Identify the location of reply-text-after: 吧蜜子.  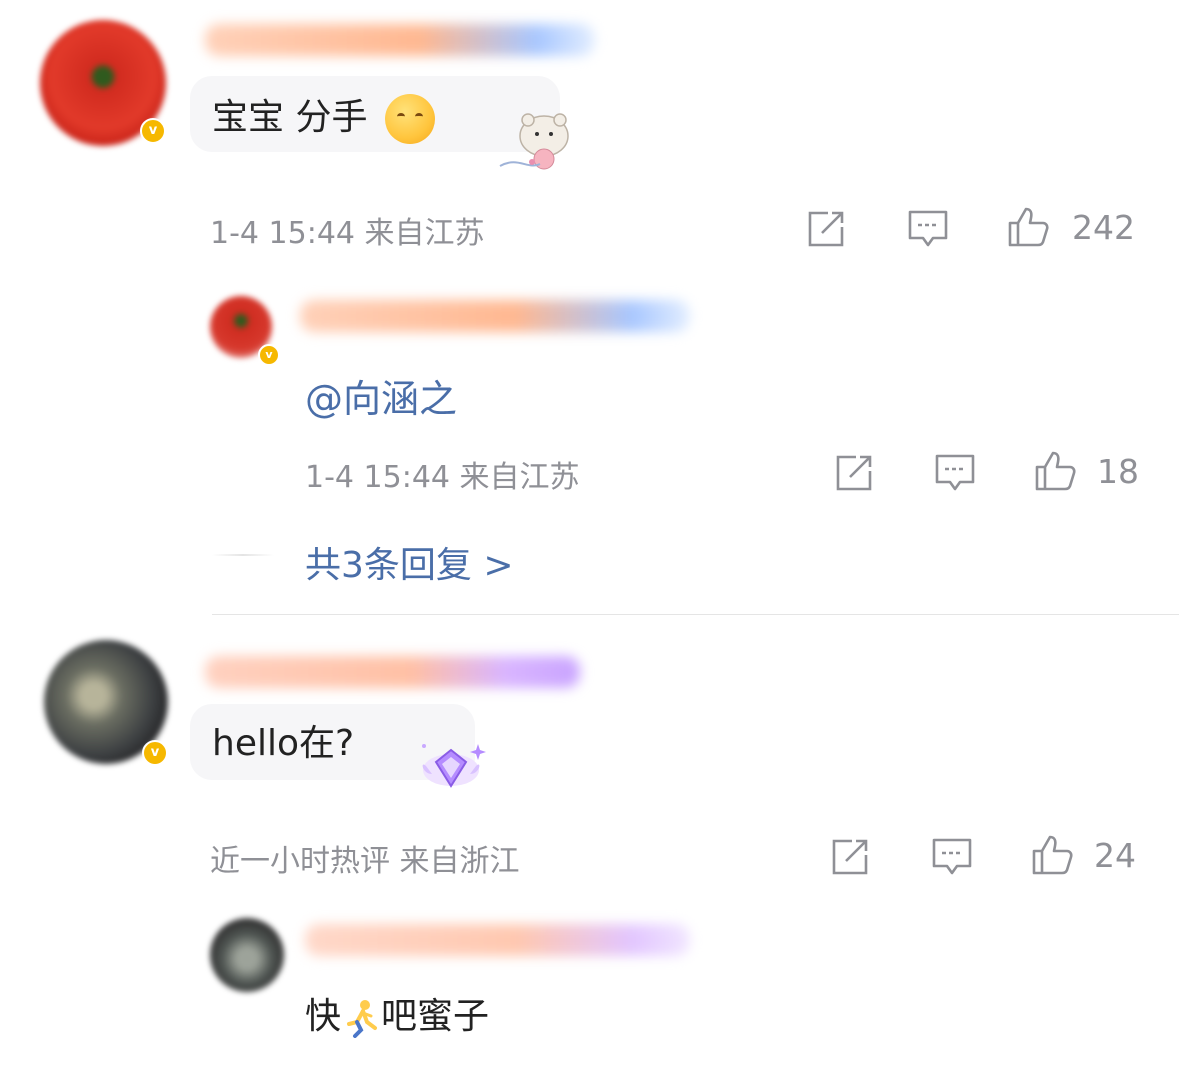
(435, 1016).